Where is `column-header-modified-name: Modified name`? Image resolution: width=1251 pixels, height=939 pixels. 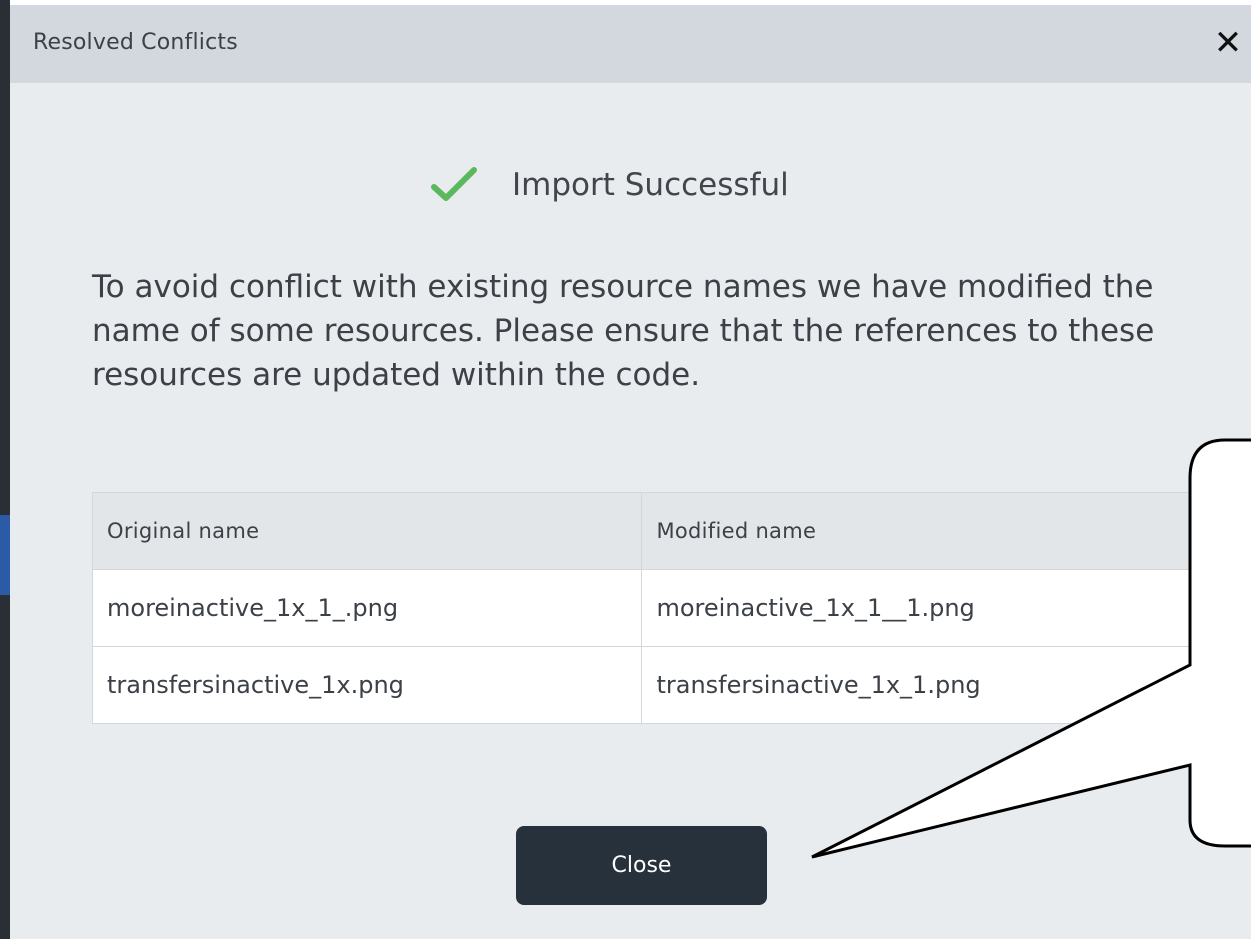
column-header-modified-name: Modified name is located at coordinates (916, 531).